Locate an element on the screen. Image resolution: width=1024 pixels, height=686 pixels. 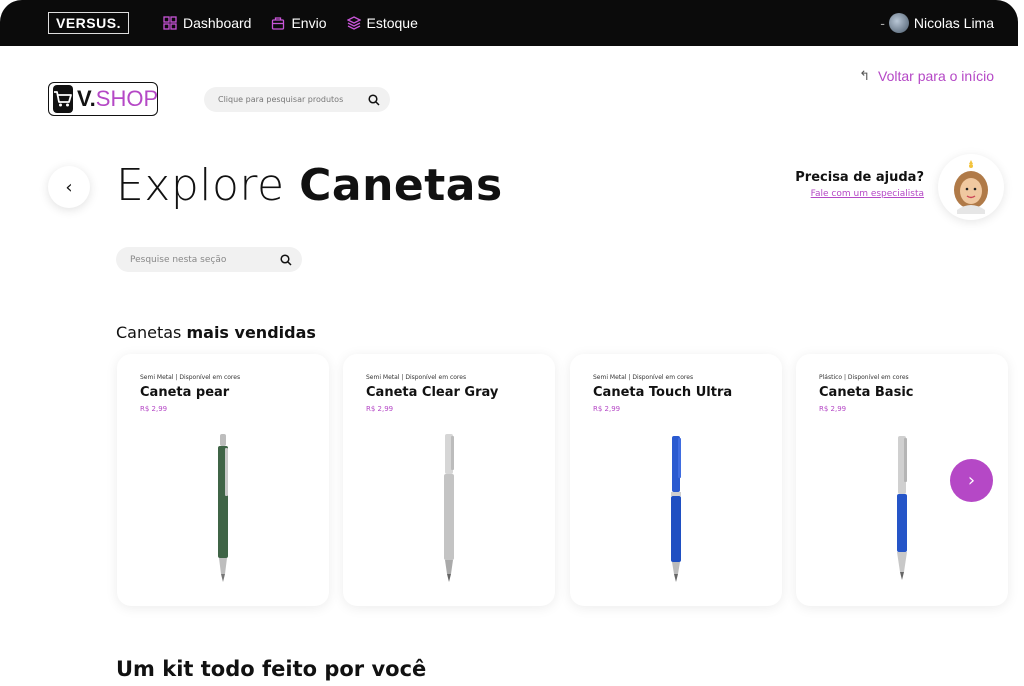
grid-icon is located at coordinates (170, 23).